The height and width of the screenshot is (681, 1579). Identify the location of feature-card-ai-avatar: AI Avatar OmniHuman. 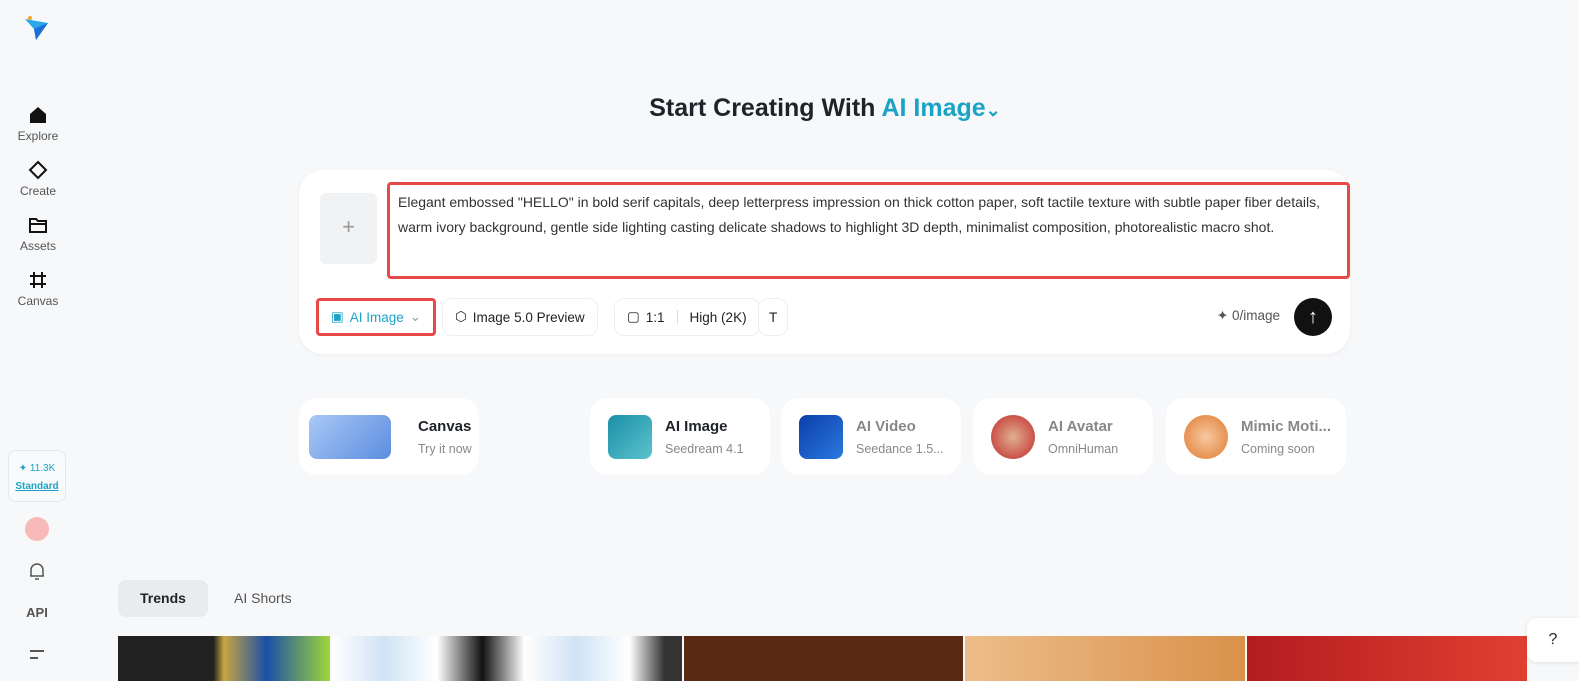
(1063, 436).